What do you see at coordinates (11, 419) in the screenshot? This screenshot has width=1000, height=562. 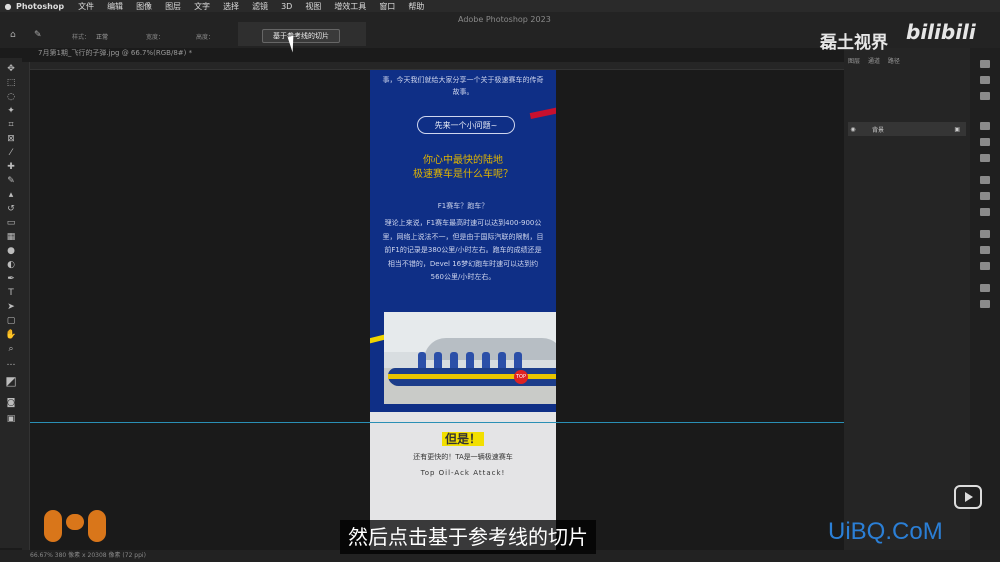 I see `screen-mode-icon: ▣` at bounding box center [11, 419].